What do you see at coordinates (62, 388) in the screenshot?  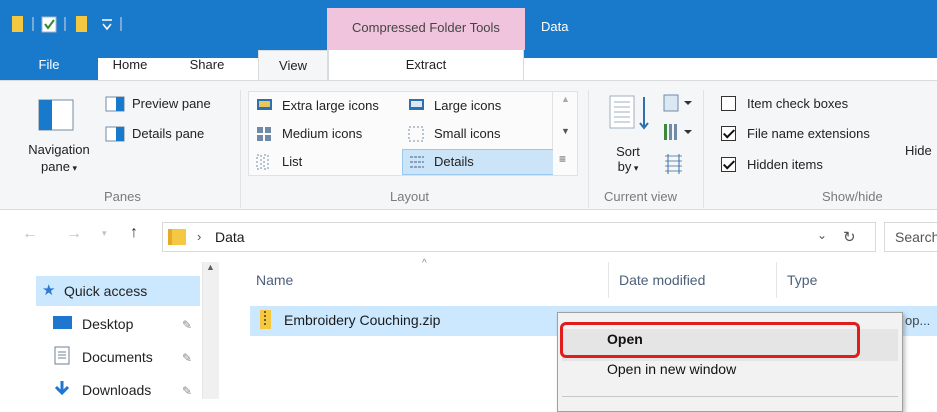 I see `downloads-icon` at bounding box center [62, 388].